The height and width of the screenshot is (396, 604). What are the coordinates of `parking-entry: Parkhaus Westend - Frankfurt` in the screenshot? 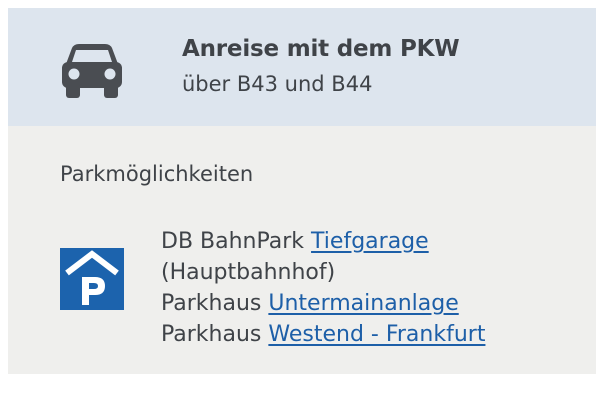 It's located at (371, 334).